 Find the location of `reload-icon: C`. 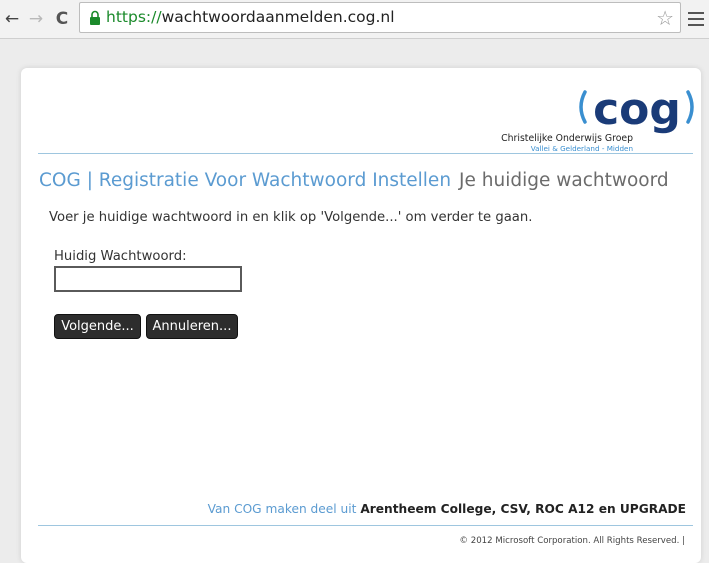

reload-icon: C is located at coordinates (62, 19).